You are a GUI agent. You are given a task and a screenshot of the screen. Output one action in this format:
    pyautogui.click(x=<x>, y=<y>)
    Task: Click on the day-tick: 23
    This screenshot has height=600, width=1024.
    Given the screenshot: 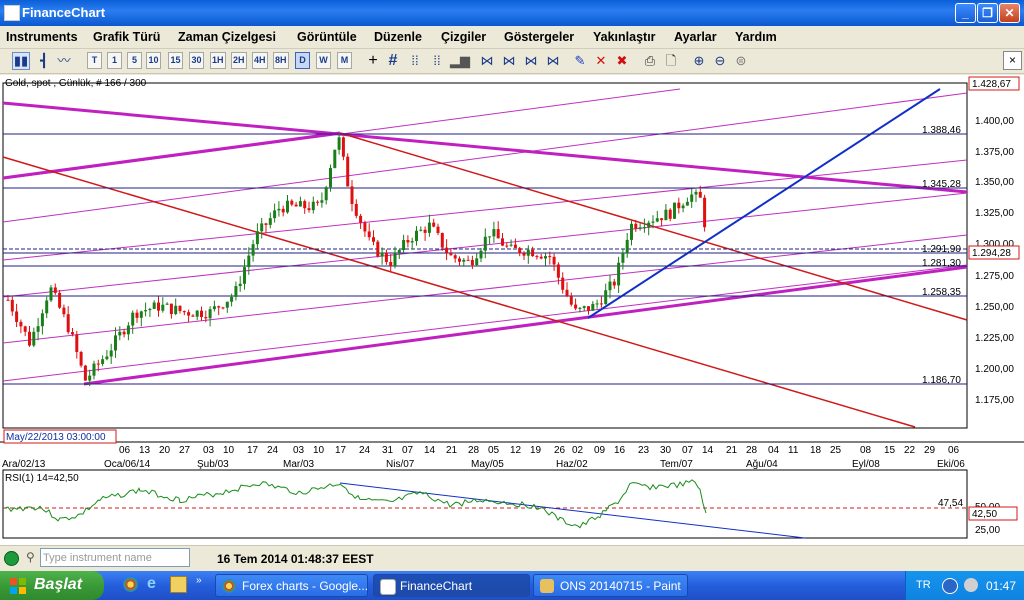 What is the action you would take?
    pyautogui.click(x=644, y=450)
    